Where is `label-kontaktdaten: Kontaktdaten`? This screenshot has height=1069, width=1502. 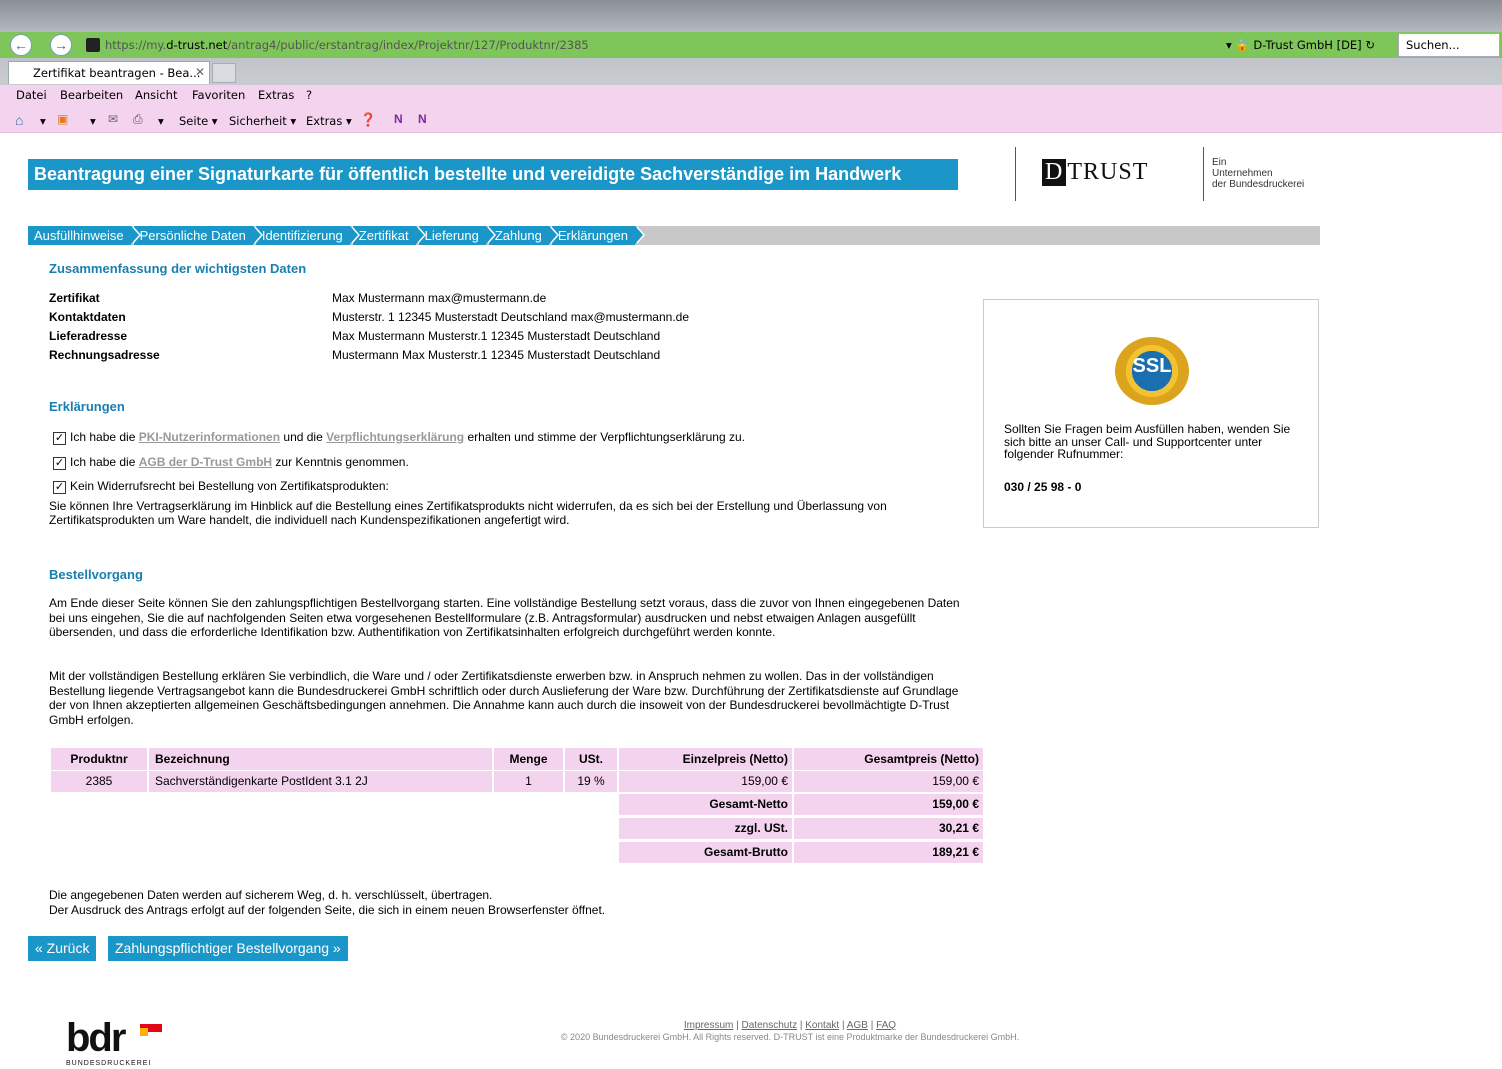
label-kontaktdaten: Kontaktdaten is located at coordinates (87, 317).